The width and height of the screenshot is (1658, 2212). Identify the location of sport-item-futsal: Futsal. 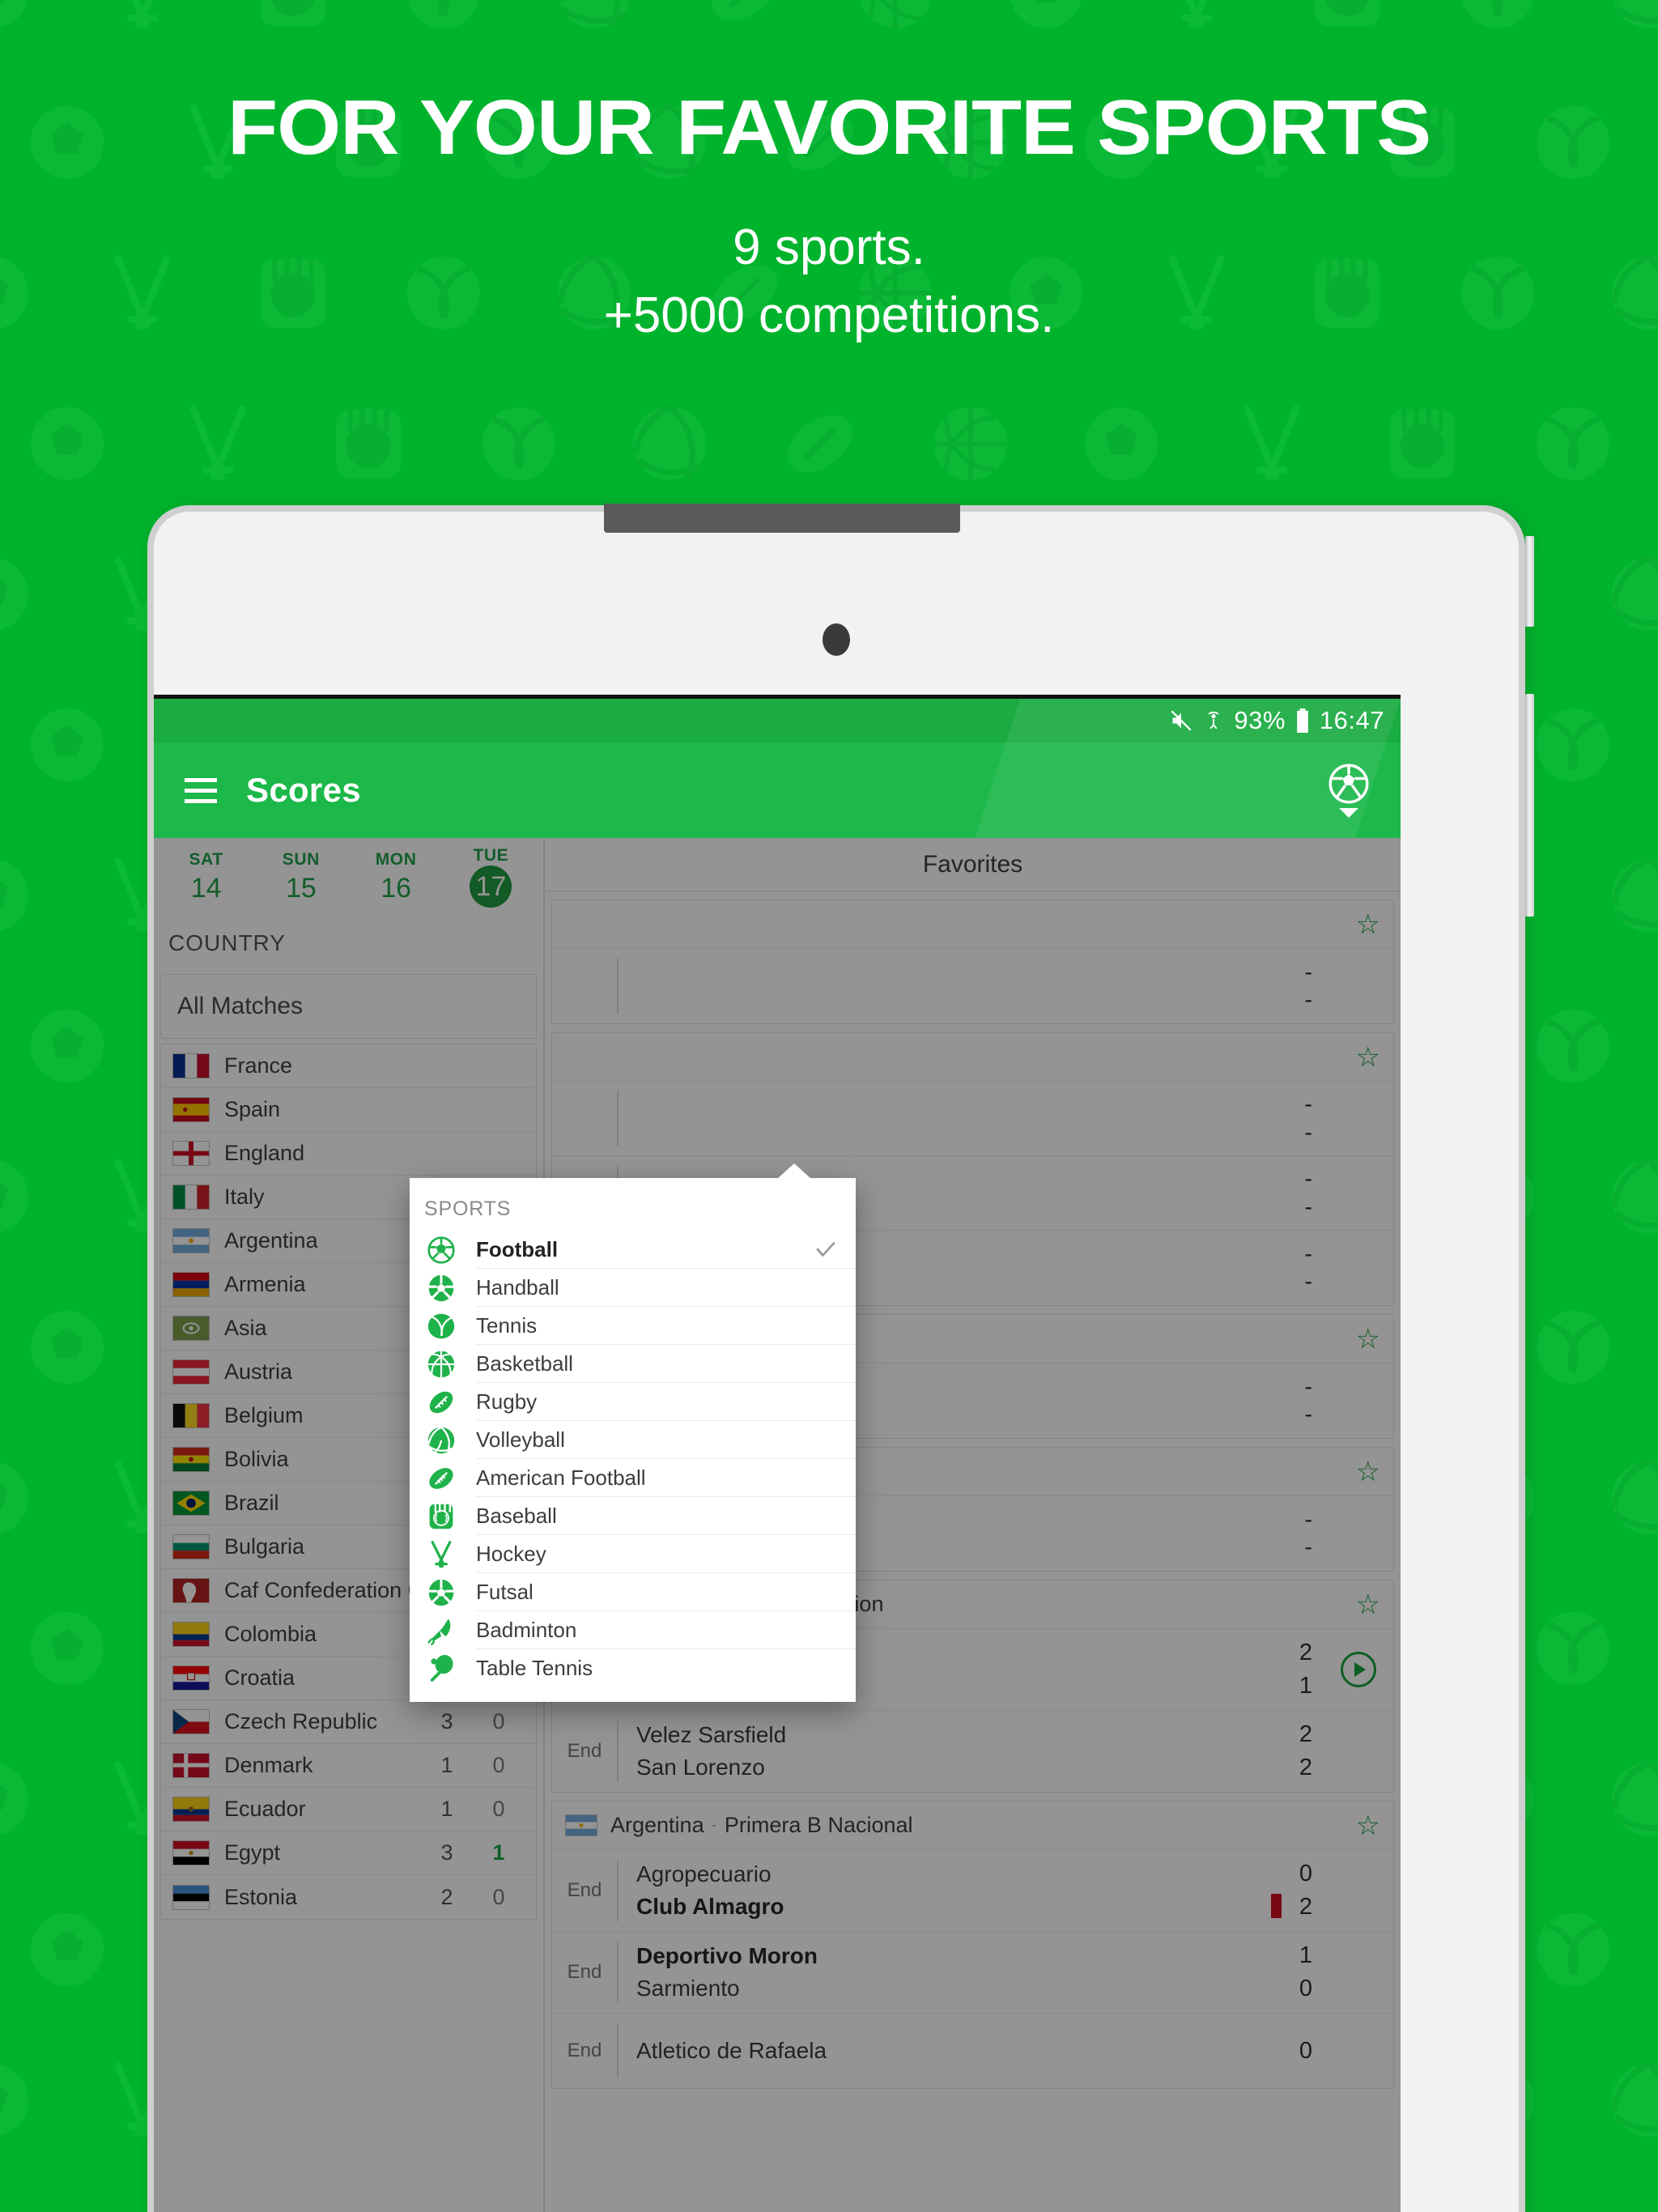
(633, 1592).